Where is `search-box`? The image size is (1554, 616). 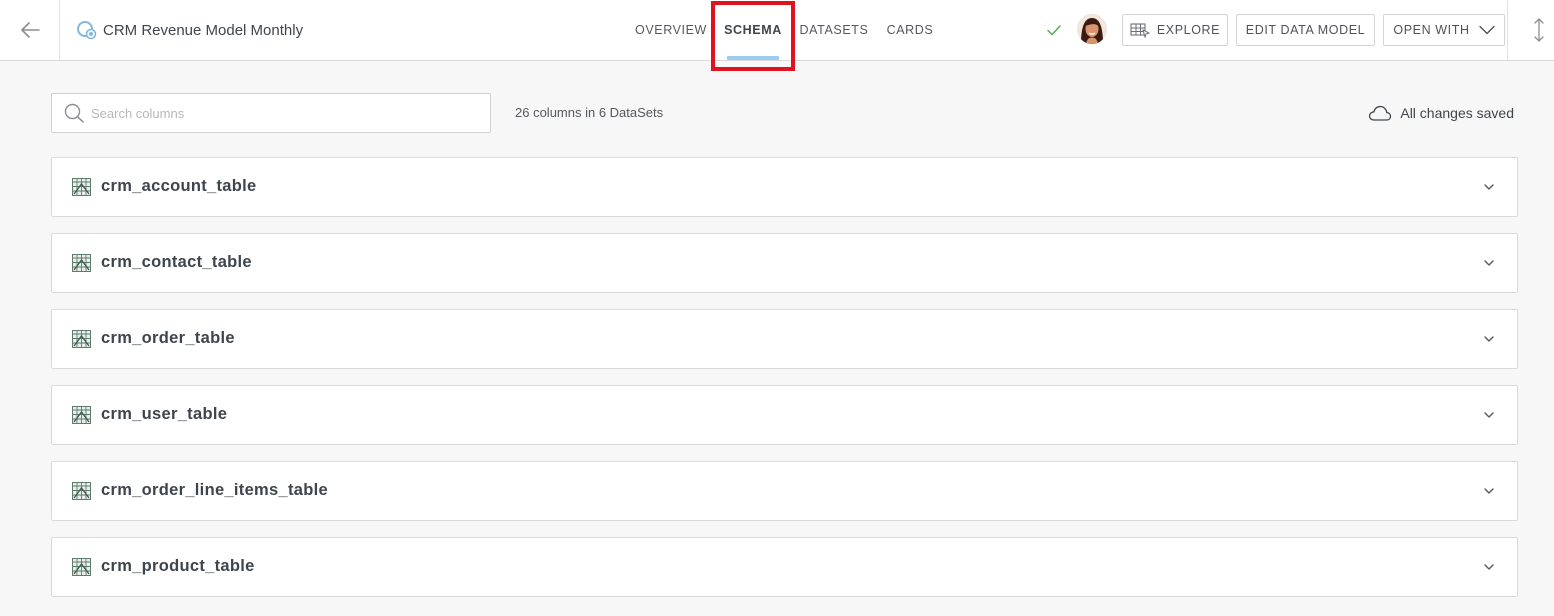 search-box is located at coordinates (271, 113).